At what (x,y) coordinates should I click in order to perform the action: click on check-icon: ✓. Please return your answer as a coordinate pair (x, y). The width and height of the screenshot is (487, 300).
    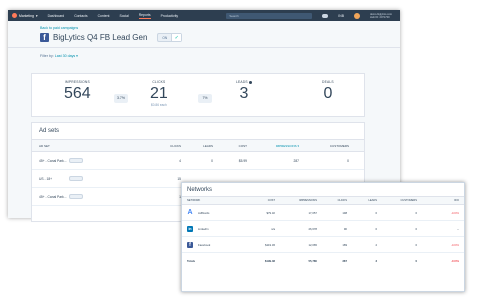
    Looking at the image, I should click on (176, 37).